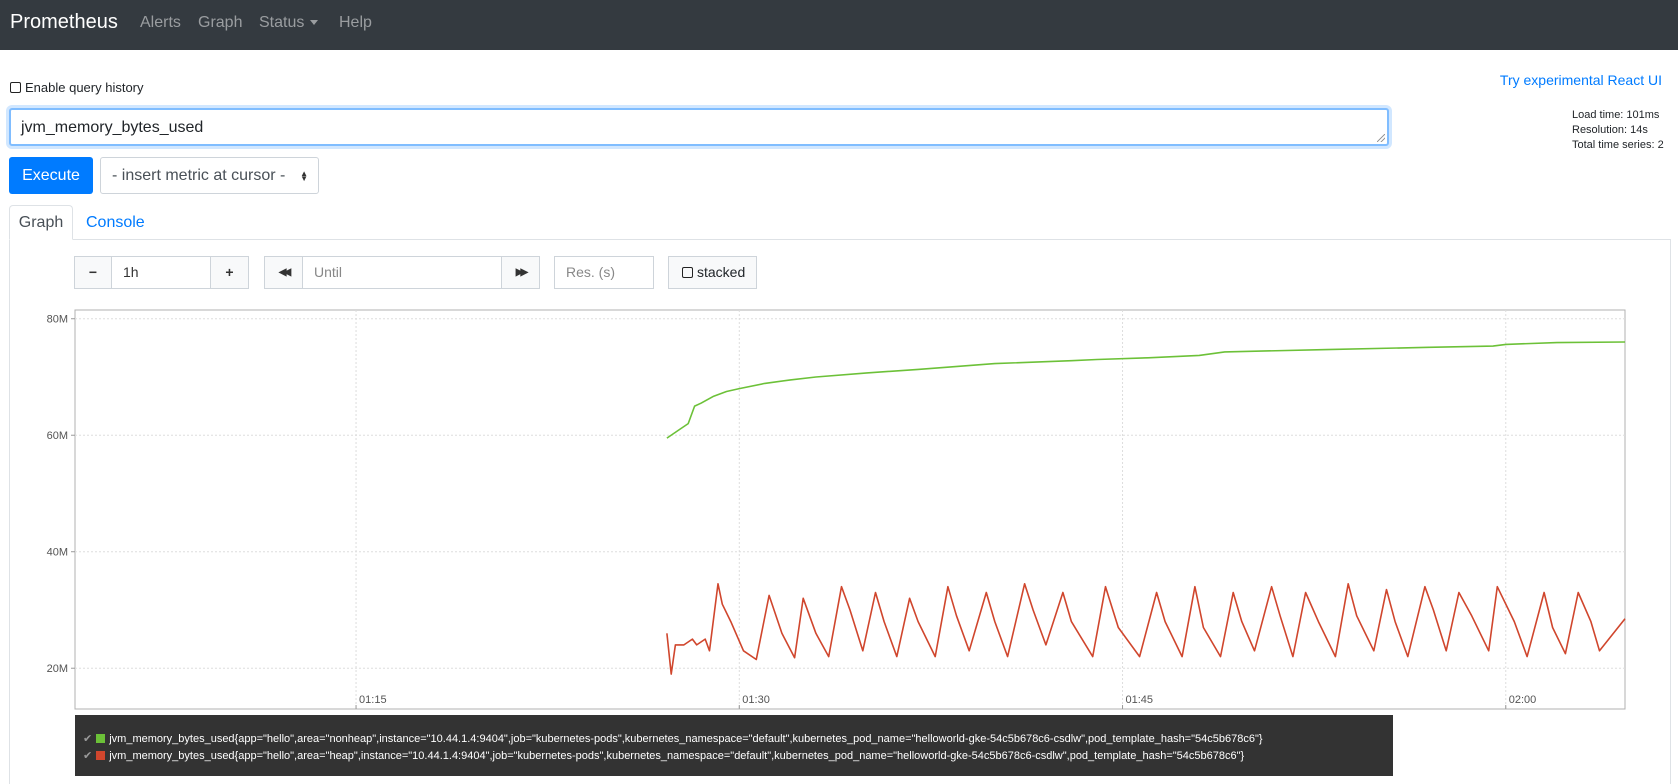 The height and width of the screenshot is (784, 1678). I want to click on execute-button: Execute, so click(51, 175).